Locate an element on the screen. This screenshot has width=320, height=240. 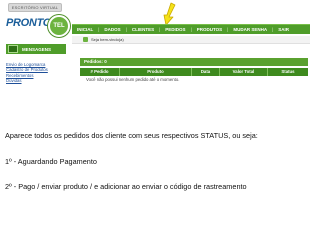
sidebar-link-duvidas: Dúvidas is located at coordinates (37, 80).